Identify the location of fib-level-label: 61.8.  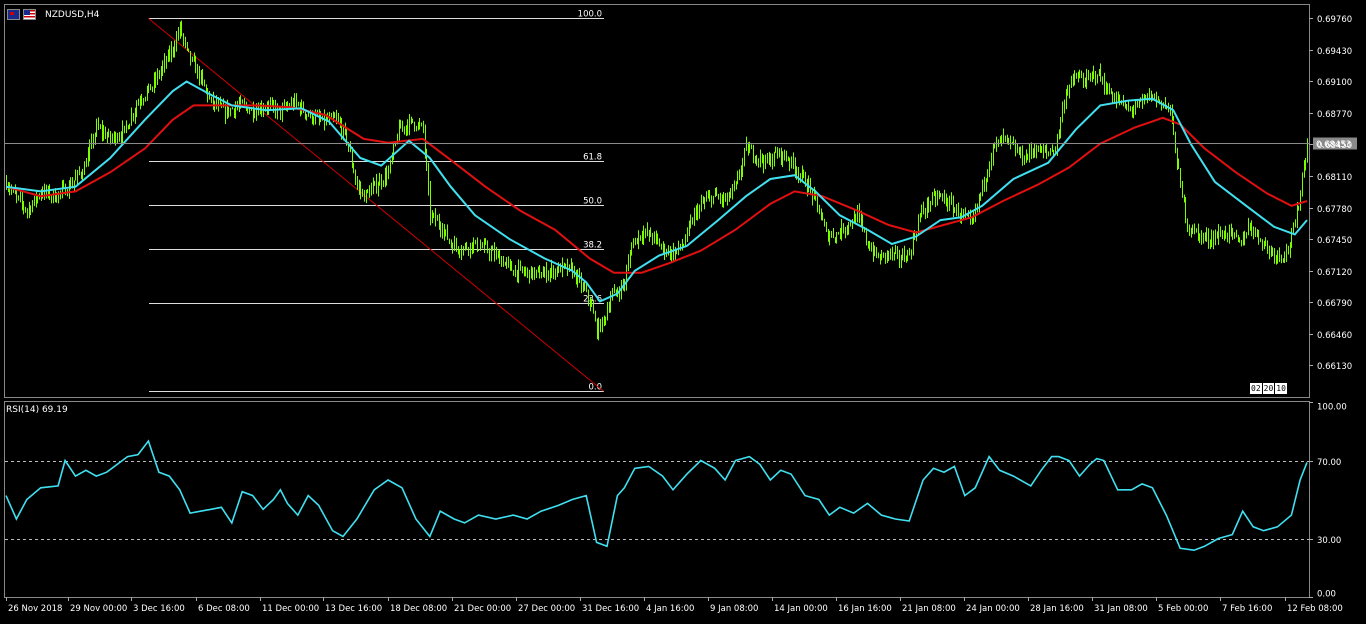
(592, 158).